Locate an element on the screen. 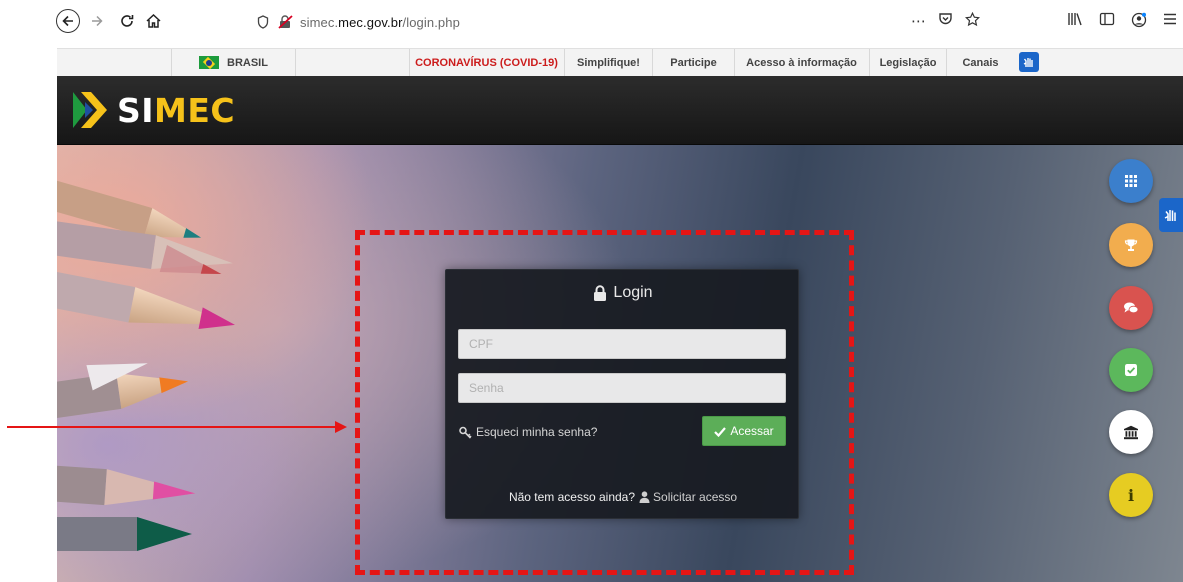  grid-icon is located at coordinates (1131, 181).